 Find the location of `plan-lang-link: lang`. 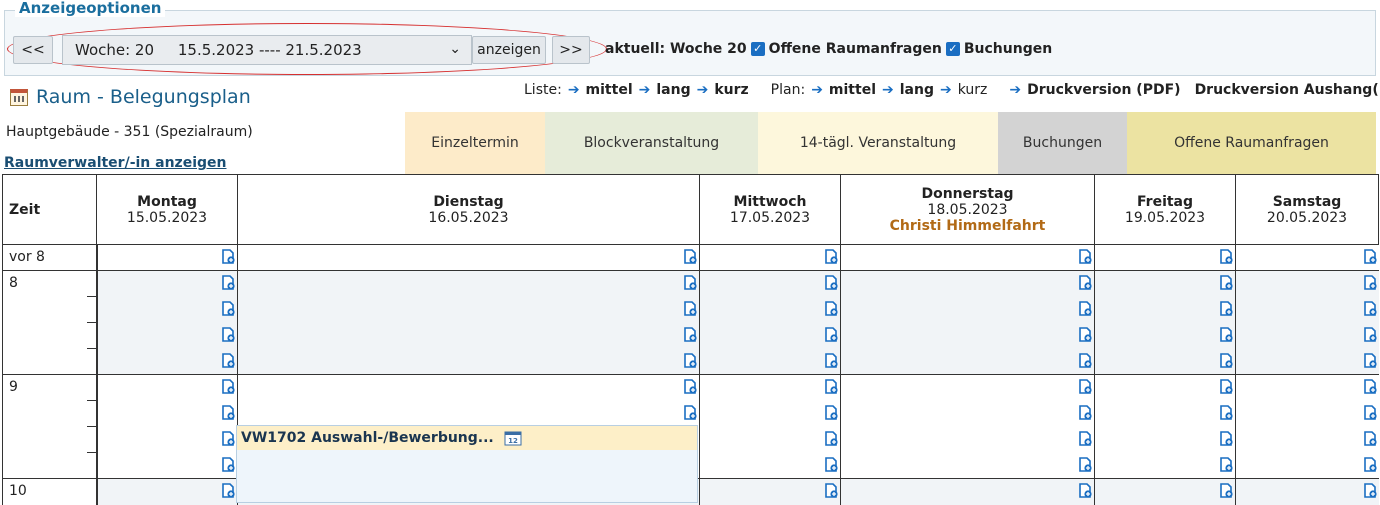

plan-lang-link: lang is located at coordinates (917, 90).